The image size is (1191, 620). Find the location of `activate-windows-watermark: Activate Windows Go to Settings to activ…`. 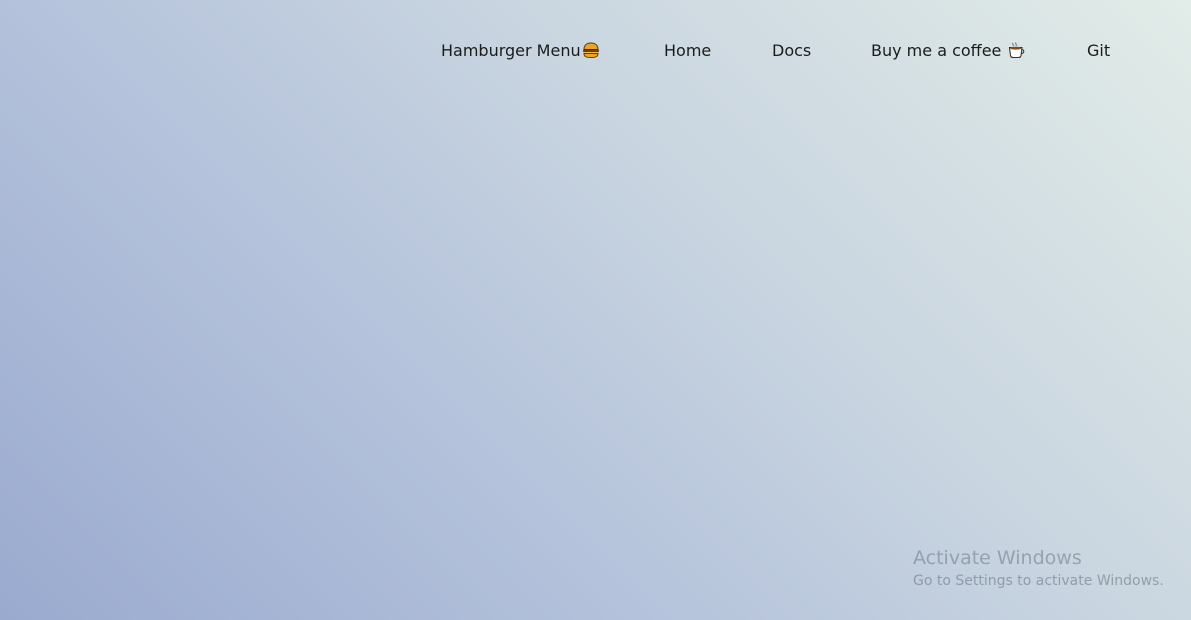

activate-windows-watermark: Activate Windows Go to Settings to activ… is located at coordinates (1038, 568).